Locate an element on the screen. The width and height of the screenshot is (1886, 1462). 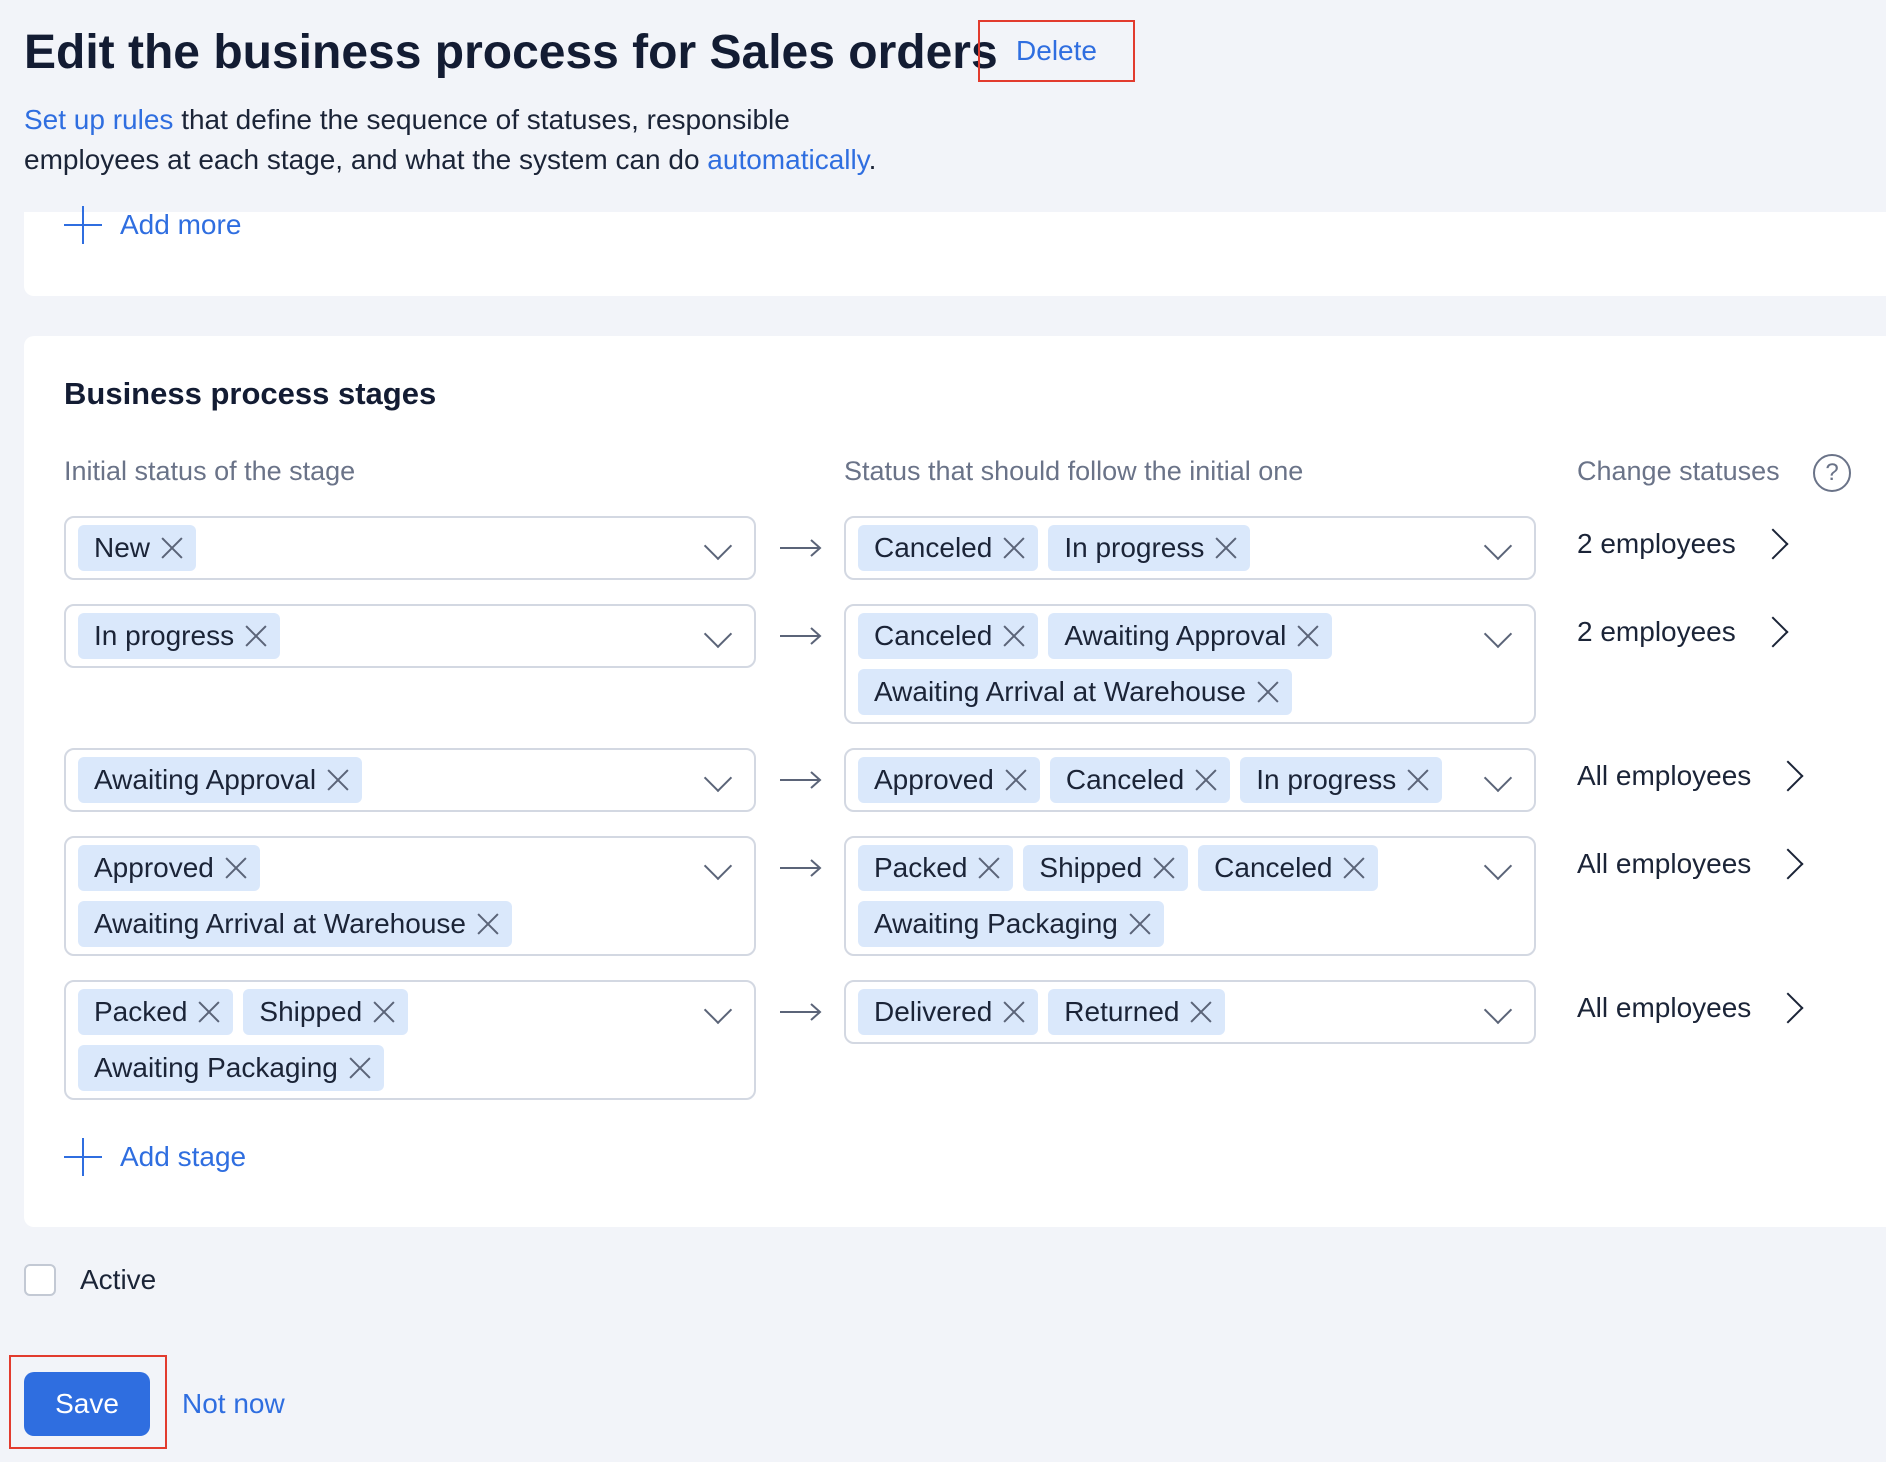
previous-section-card is located at coordinates (955, 254).